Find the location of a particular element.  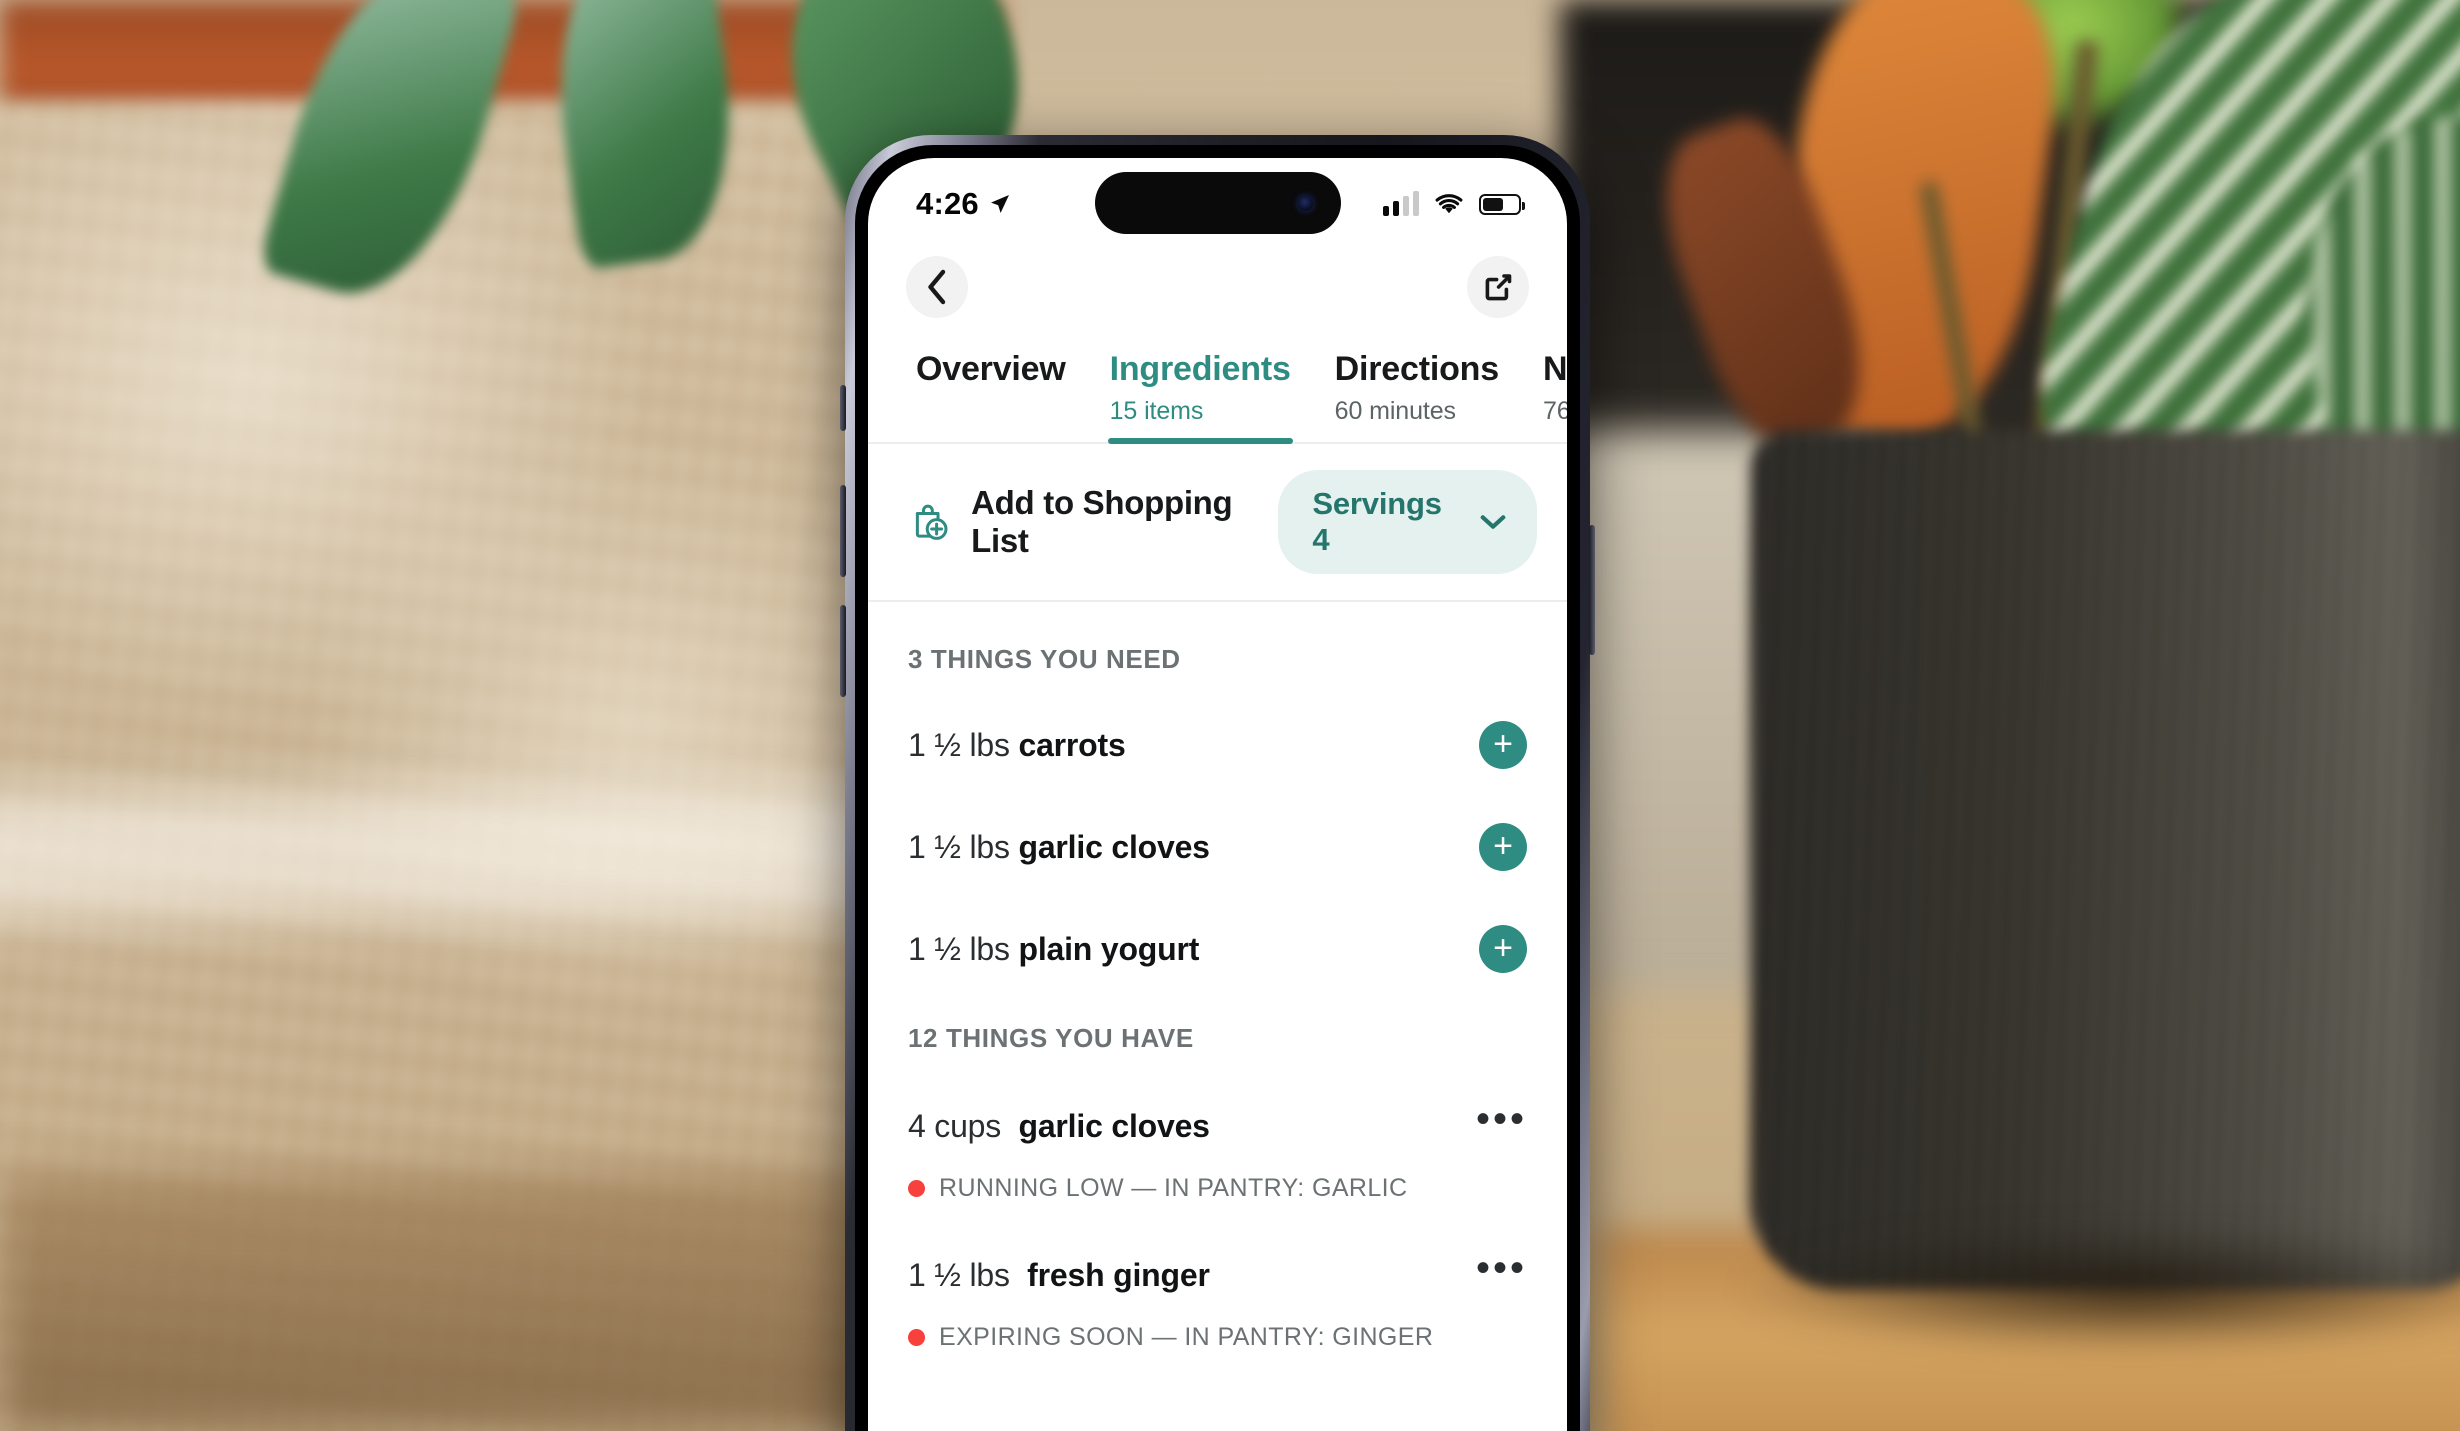

add-to-shopping-list-button: Add to Shopping List is located at coordinates (1093, 522).